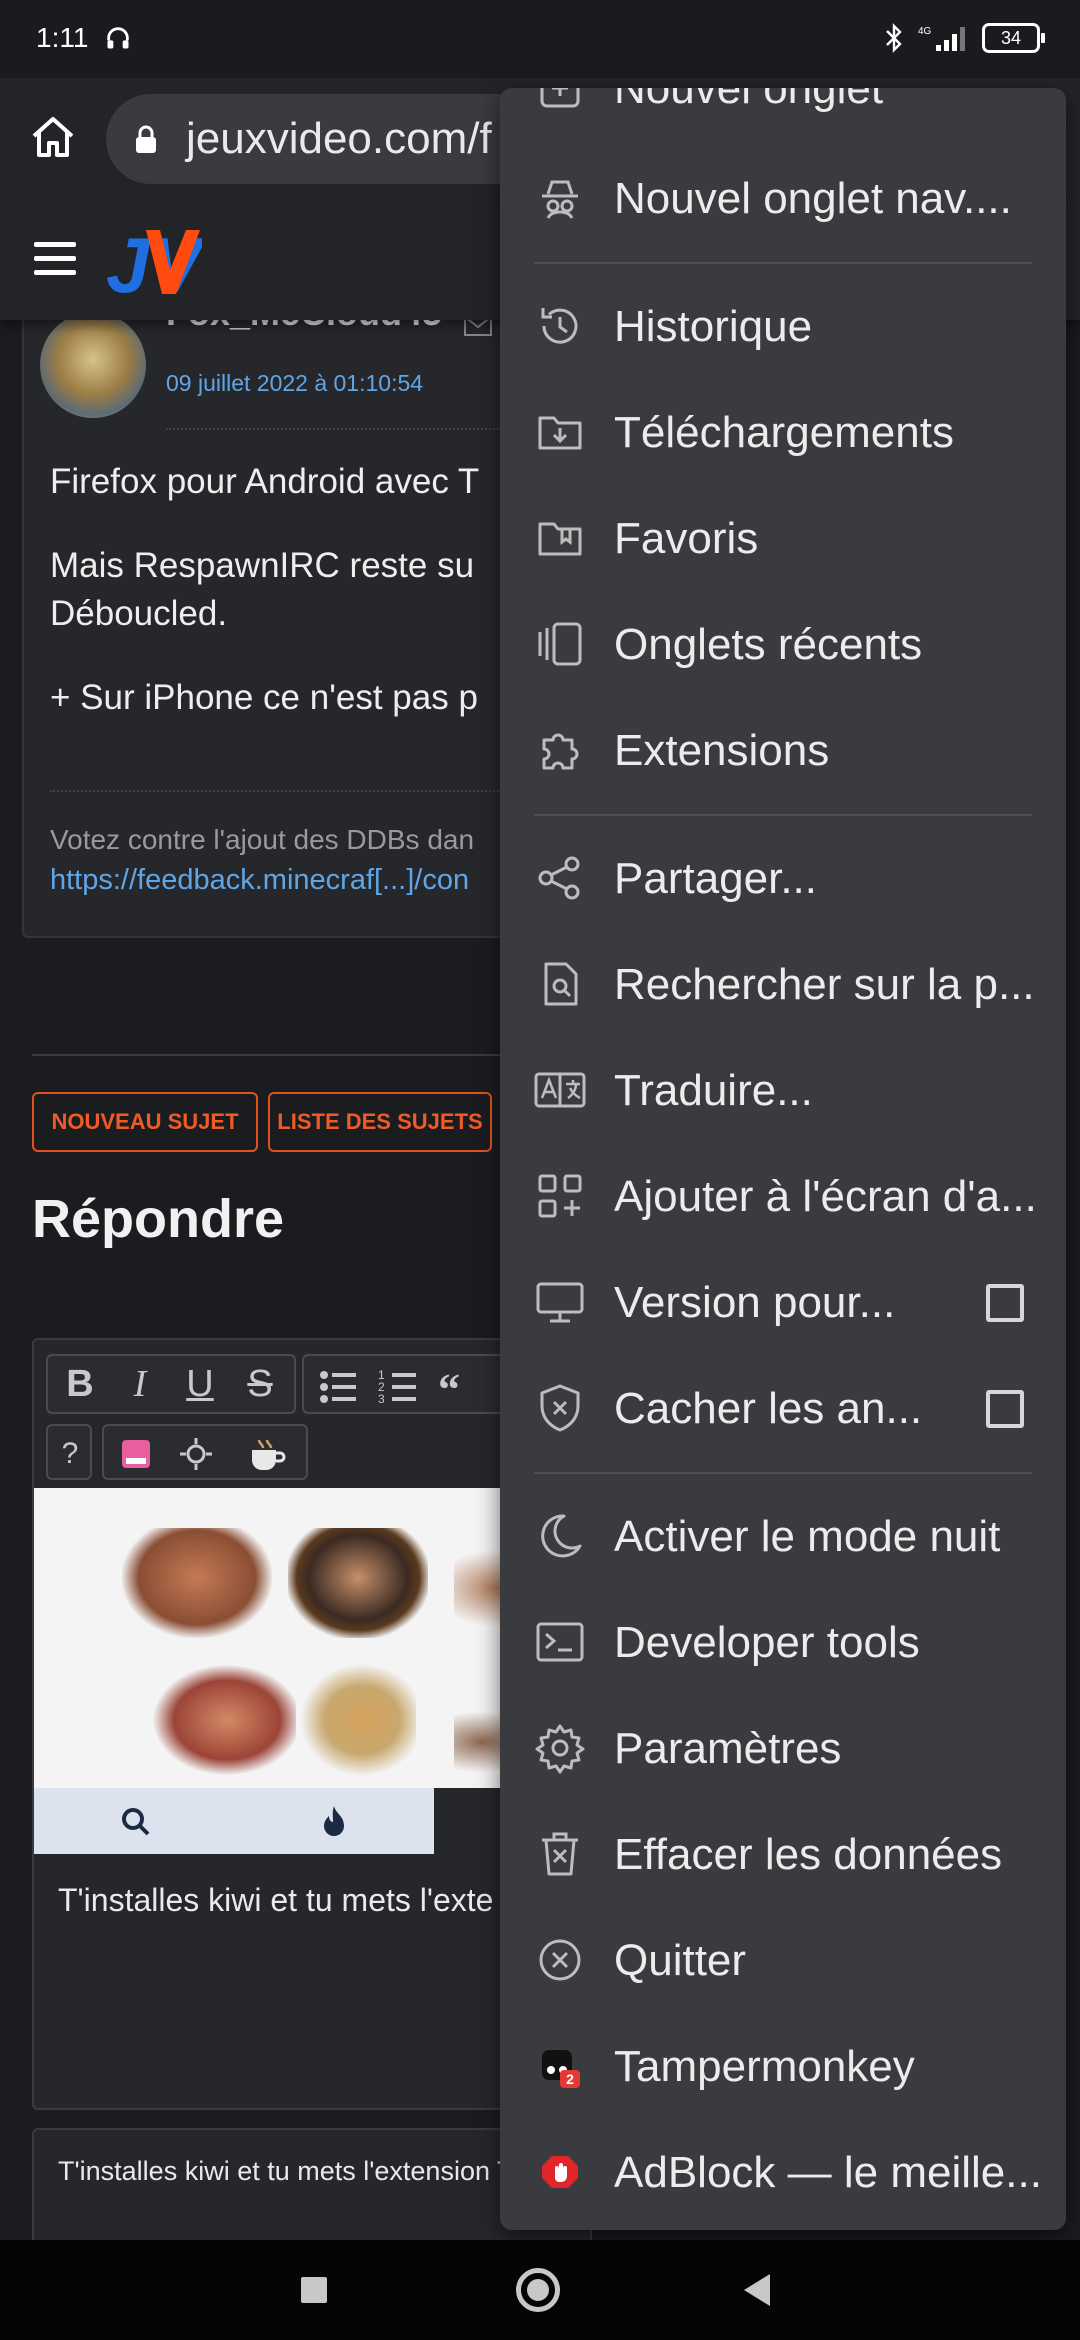 The width and height of the screenshot is (1080, 2340). Describe the element at coordinates (314, 2290) in the screenshot. I see `recents-button` at that location.